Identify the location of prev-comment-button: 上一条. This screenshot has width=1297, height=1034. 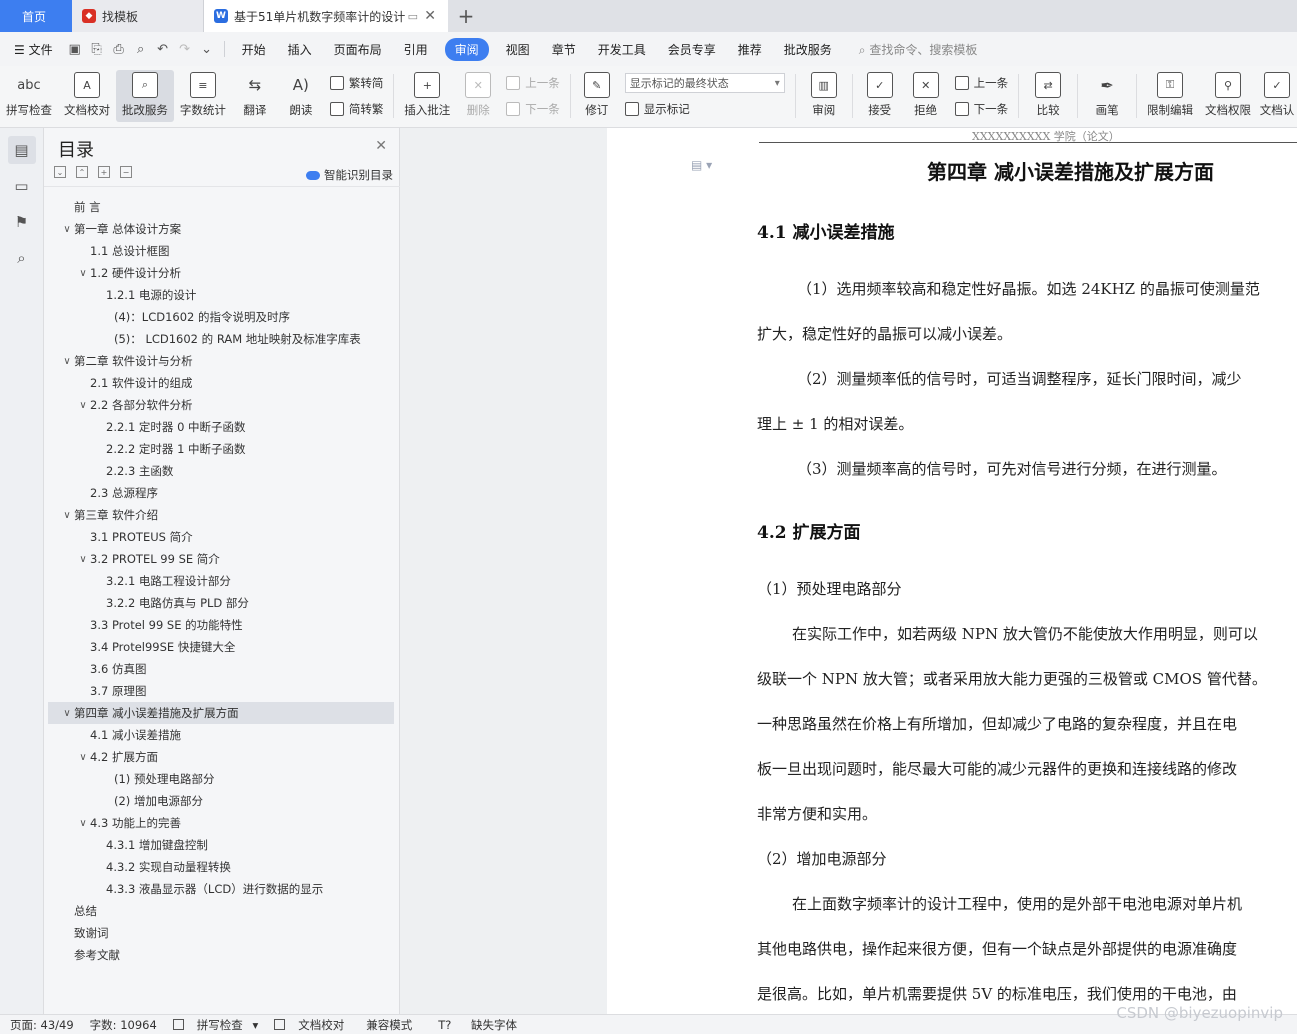
(533, 83).